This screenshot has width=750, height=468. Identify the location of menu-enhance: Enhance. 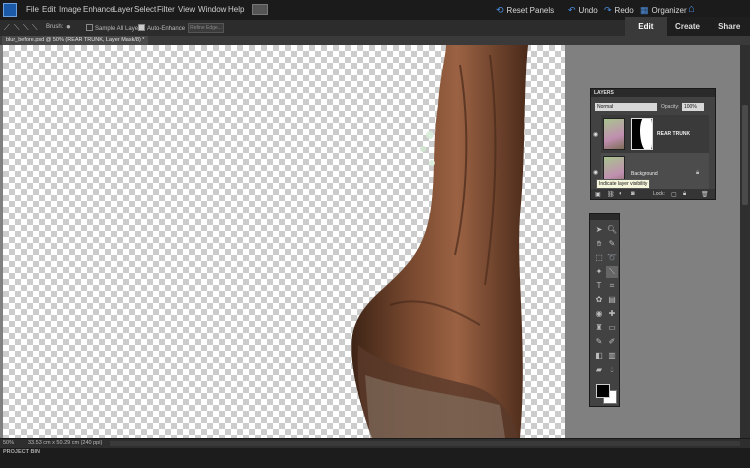
(99, 9).